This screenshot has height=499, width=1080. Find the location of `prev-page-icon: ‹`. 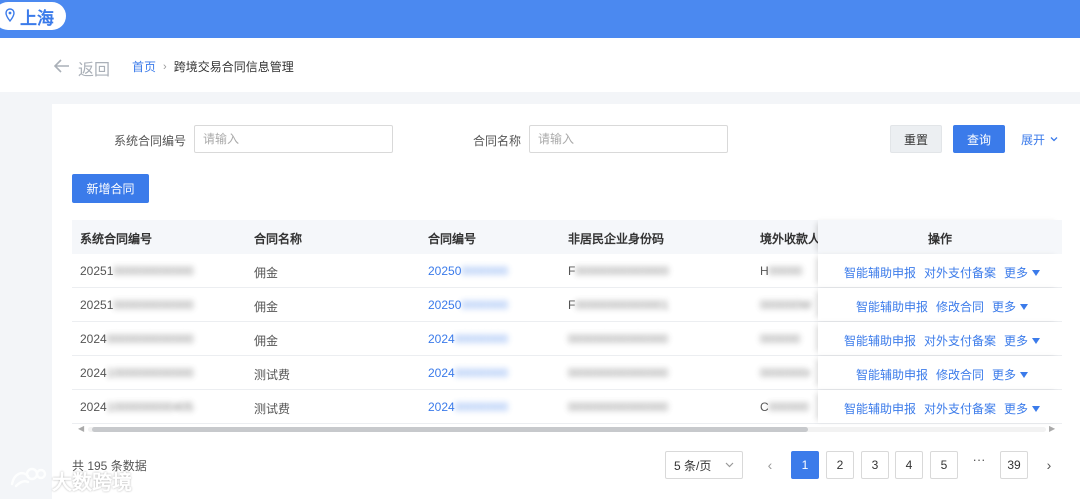

prev-page-icon: ‹ is located at coordinates (770, 465).